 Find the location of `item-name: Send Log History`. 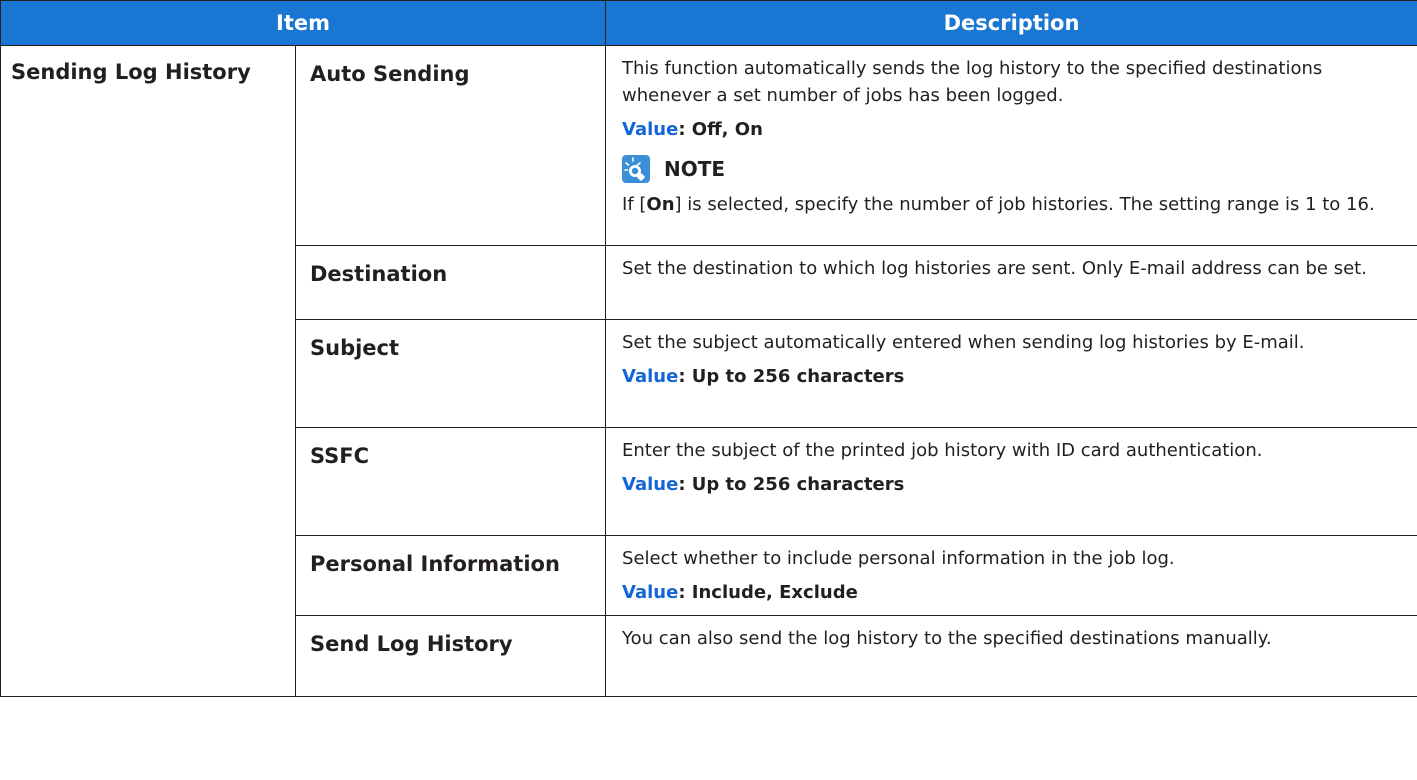

item-name: Send Log History is located at coordinates (450, 656).